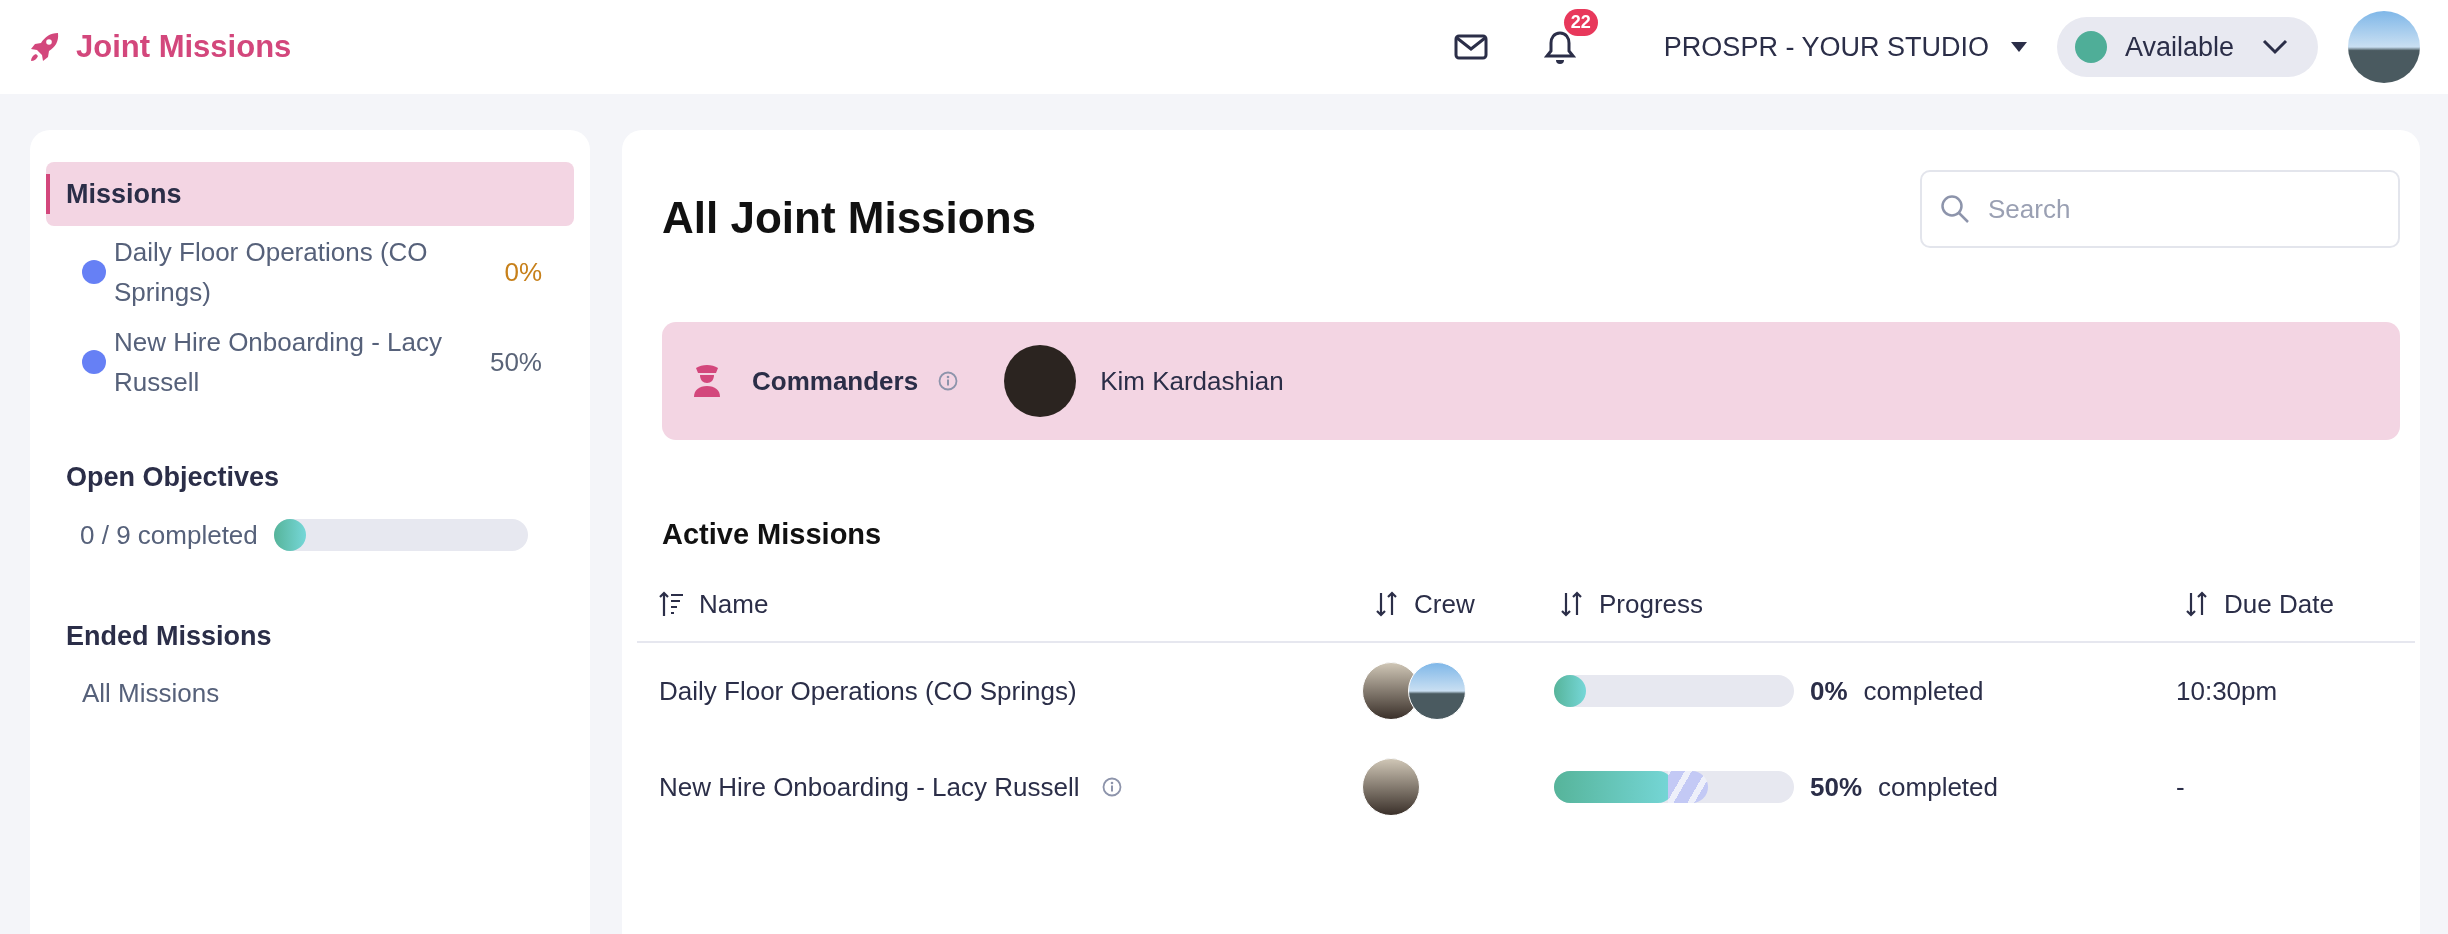 This screenshot has width=2448, height=934. I want to click on all-missions-link: All Missions, so click(151, 693).